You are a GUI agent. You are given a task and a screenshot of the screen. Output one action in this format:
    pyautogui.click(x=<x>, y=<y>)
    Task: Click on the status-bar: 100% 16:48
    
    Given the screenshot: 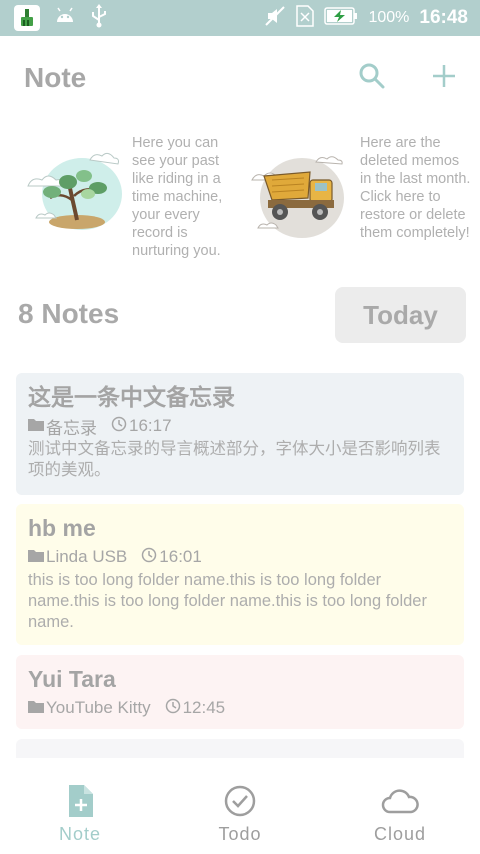 What is the action you would take?
    pyautogui.click(x=240, y=18)
    